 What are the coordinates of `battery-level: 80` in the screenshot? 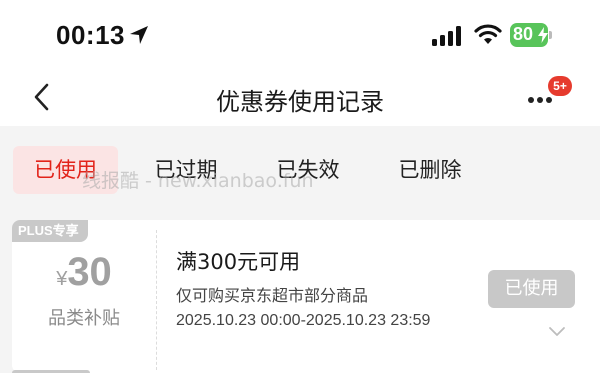 It's located at (523, 34).